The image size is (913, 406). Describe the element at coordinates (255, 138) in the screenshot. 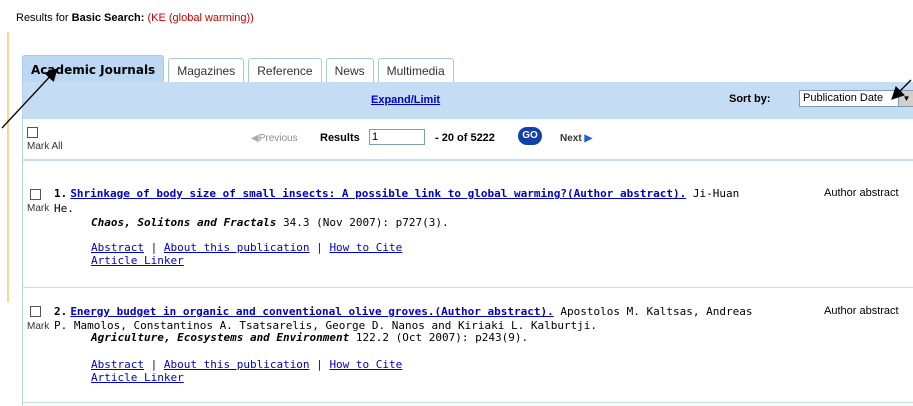

I see `previous-arrow-icon: ◀` at that location.